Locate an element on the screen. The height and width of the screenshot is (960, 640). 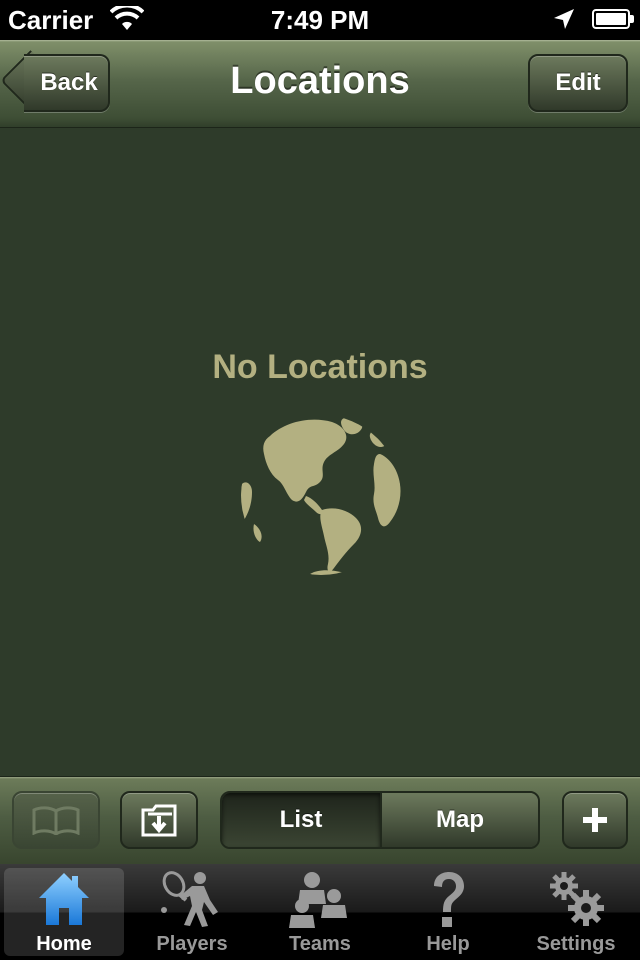
tab-home: Home is located at coordinates (64, 912).